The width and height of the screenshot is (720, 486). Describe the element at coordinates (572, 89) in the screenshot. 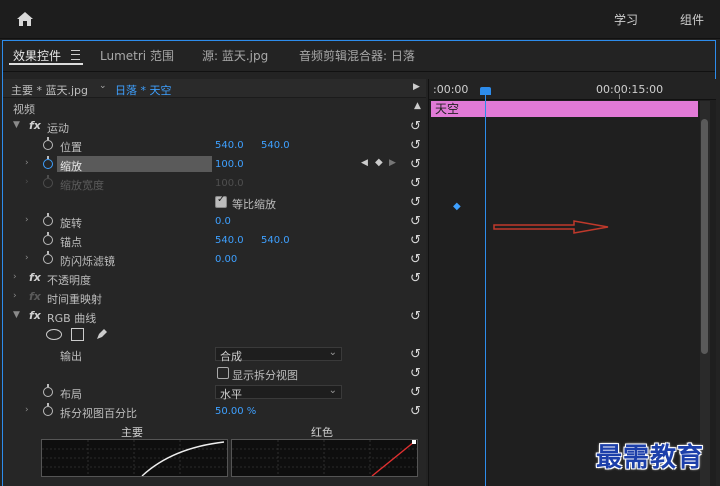

I see `time-ruler: :00:00 00:00:15:00` at that location.